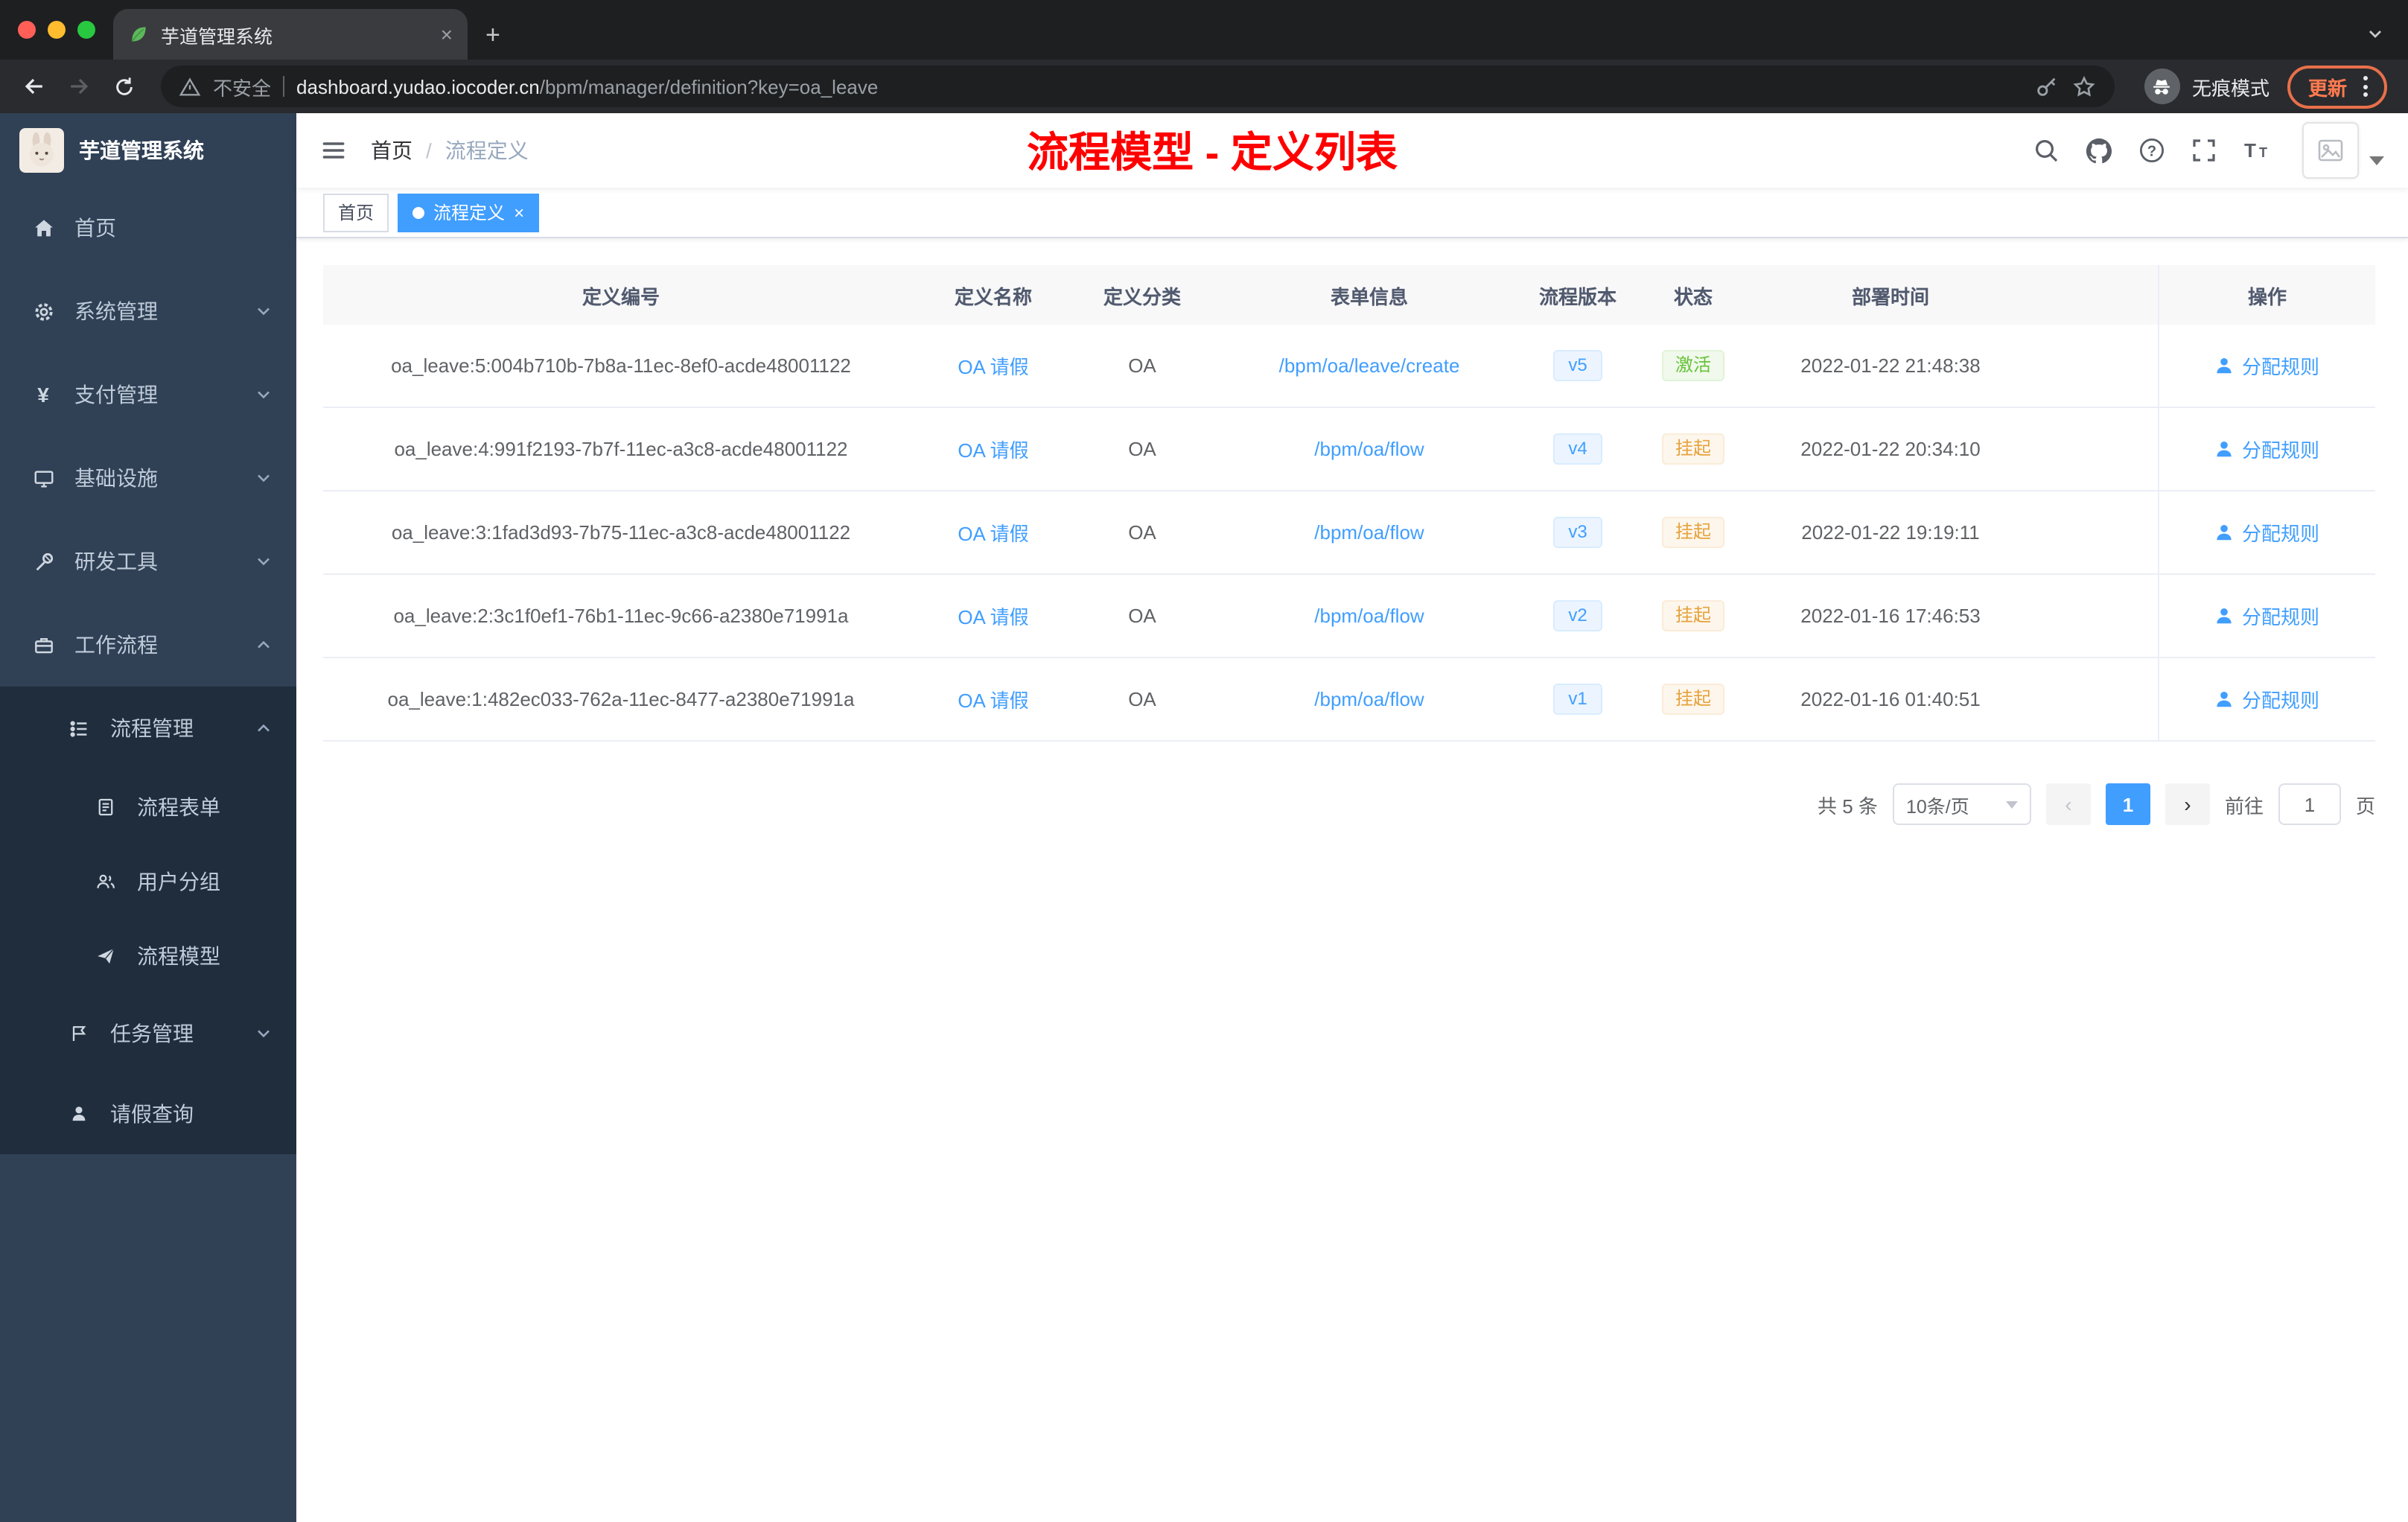 The height and width of the screenshot is (1522, 2408). I want to click on forward-button, so click(79, 86).